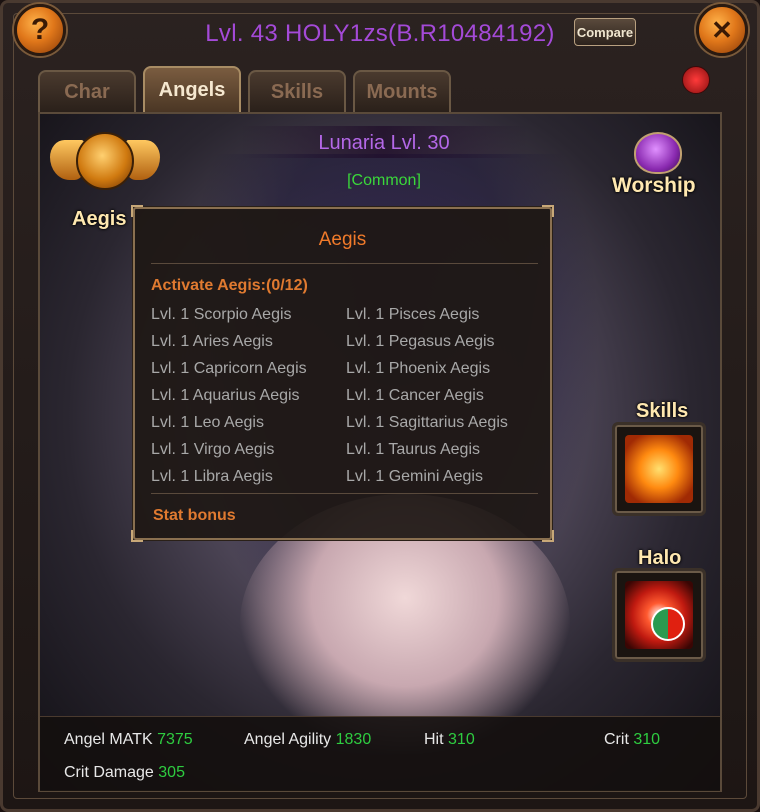 This screenshot has width=760, height=812. I want to click on stat-label: Crit, so click(616, 739).